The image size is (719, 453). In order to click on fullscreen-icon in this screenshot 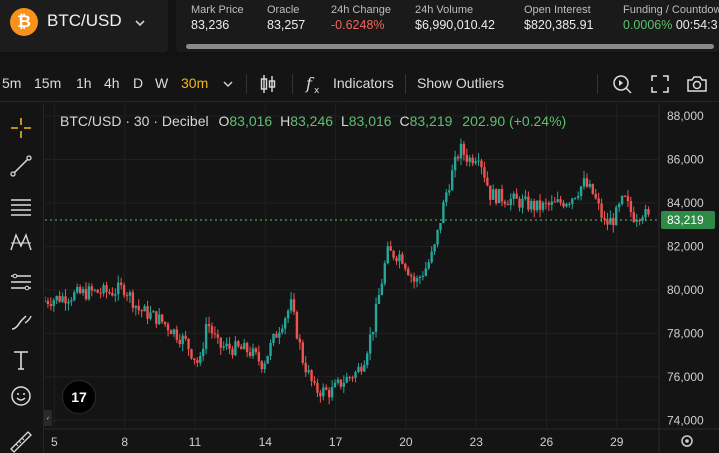, I will do `click(660, 84)`.